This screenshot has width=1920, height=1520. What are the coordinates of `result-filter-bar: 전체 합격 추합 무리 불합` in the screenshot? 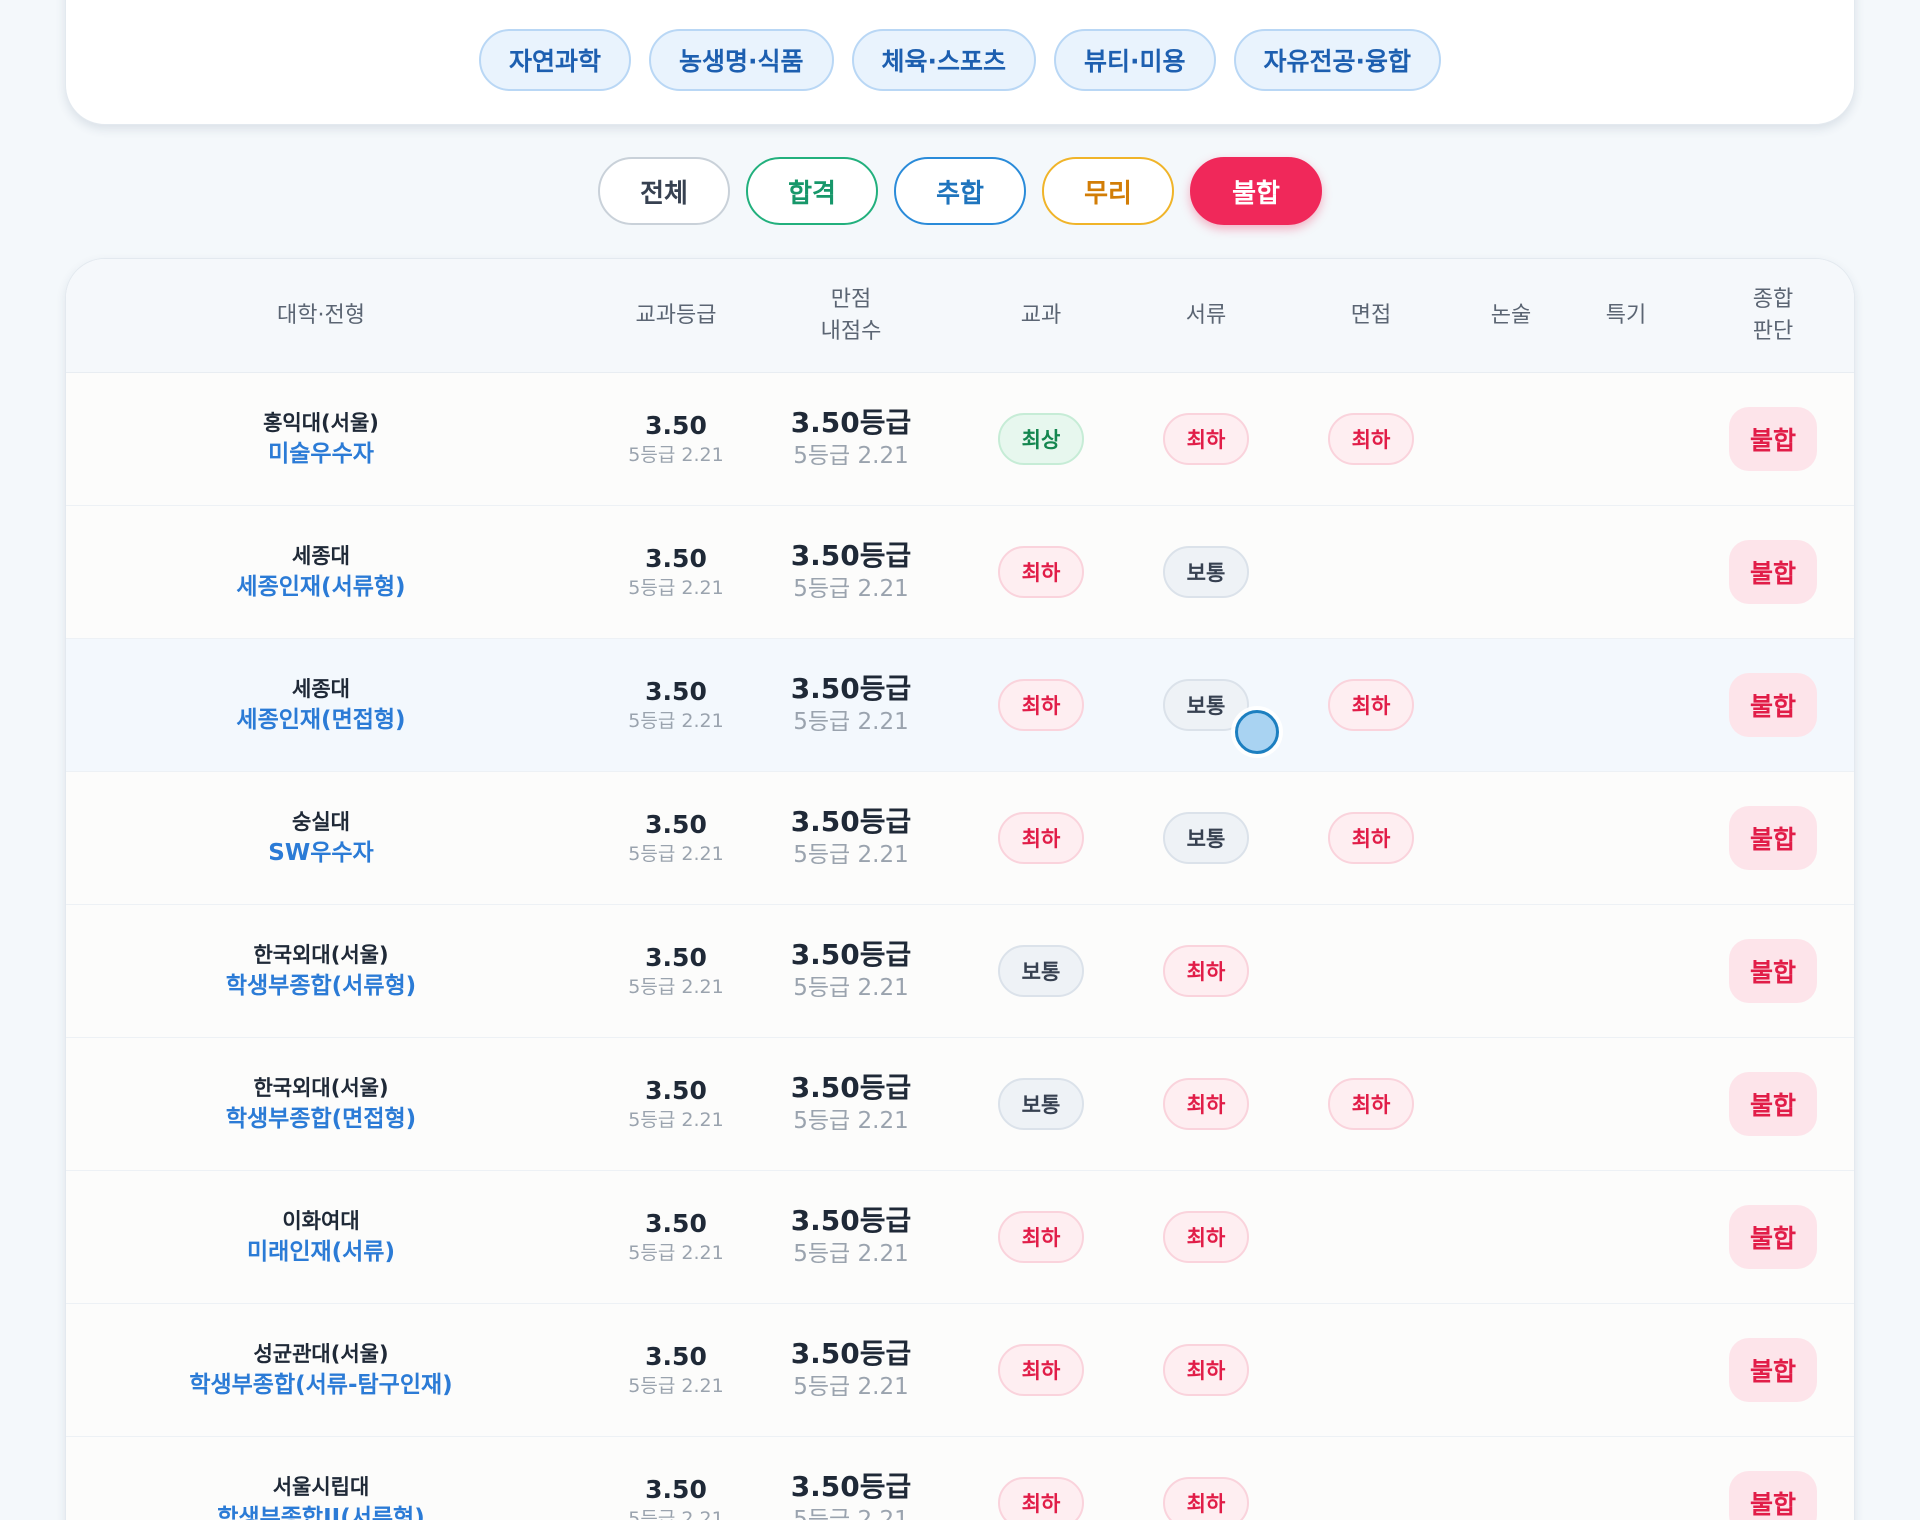 It's located at (960, 191).